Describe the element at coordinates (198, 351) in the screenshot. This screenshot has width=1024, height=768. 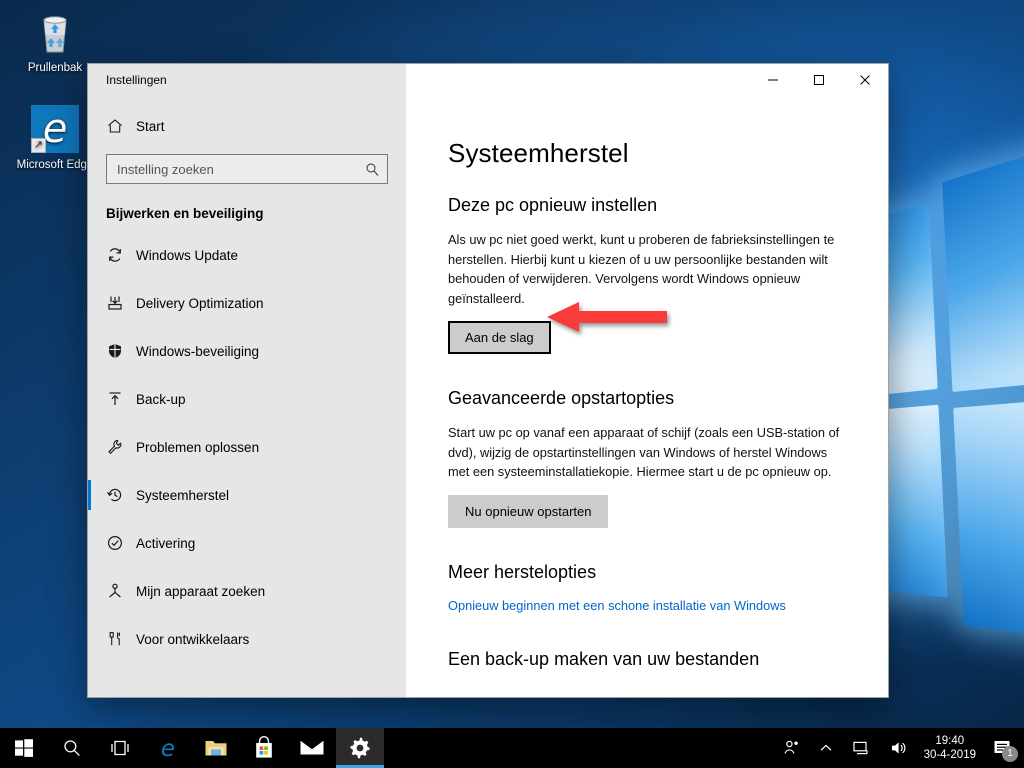
I see `sidebar-item-label: Windows-beveiliging` at that location.